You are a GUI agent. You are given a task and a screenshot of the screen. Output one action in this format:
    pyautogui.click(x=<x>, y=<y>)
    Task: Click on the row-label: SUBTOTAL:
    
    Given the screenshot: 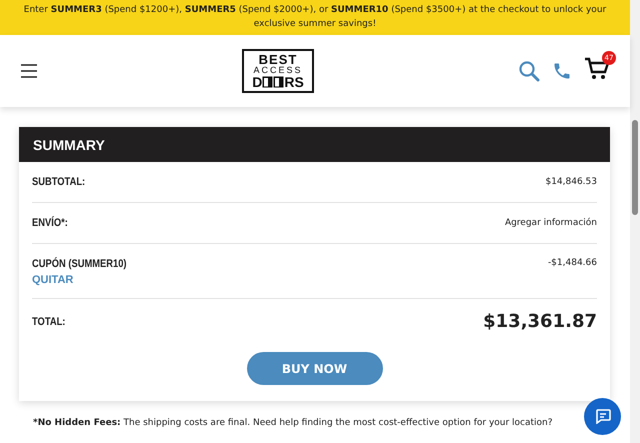 What is the action you would take?
    pyautogui.click(x=59, y=182)
    